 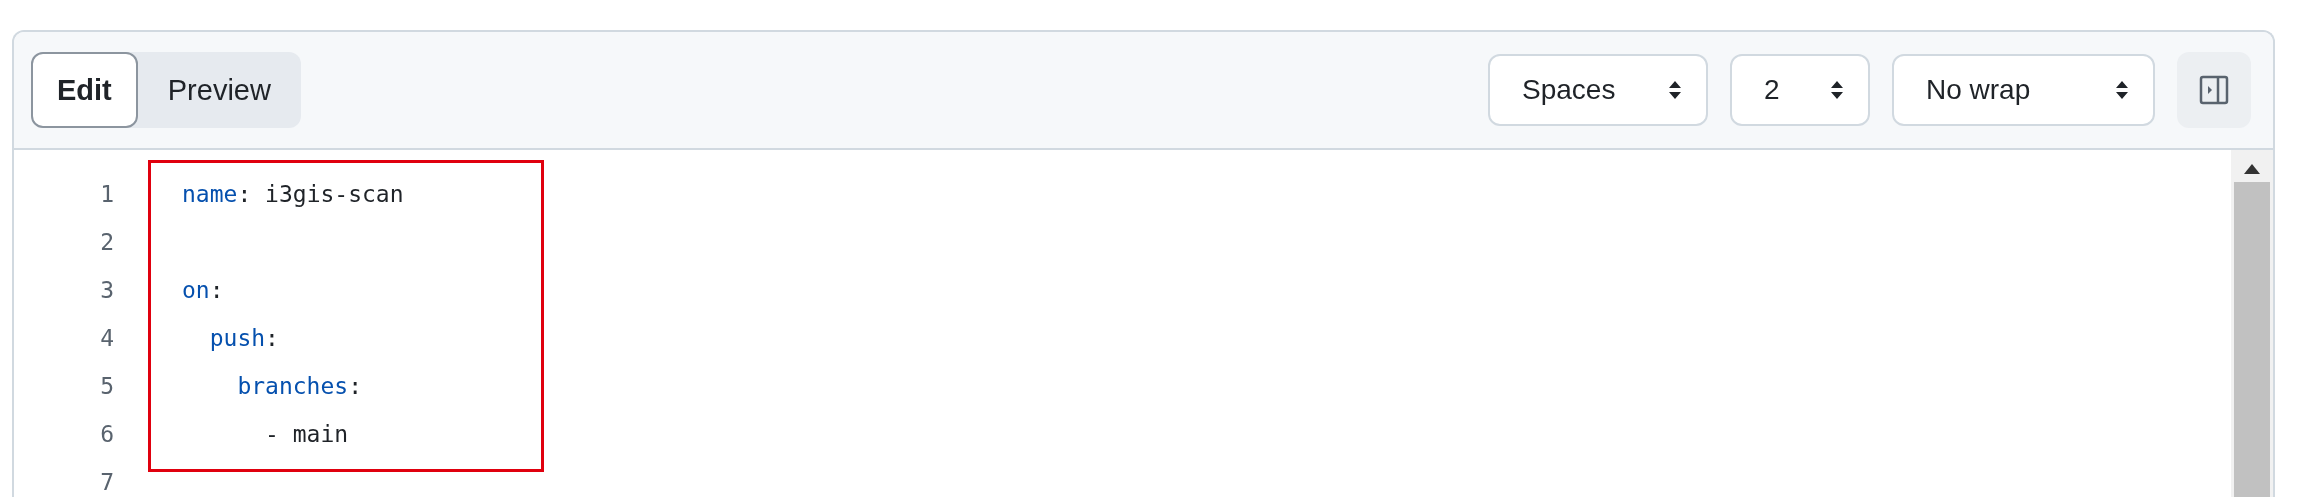 What do you see at coordinates (306, 434) in the screenshot?
I see `code-line: - main` at bounding box center [306, 434].